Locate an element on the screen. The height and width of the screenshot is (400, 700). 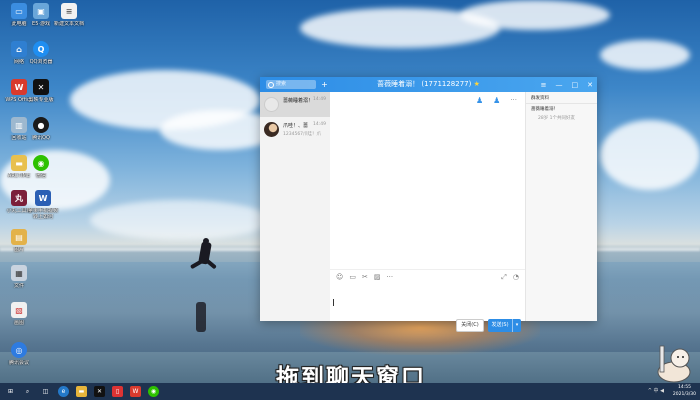
conversation-item: 蔷薇睡着溺！ 14:49 is located at coordinates (295, 104).